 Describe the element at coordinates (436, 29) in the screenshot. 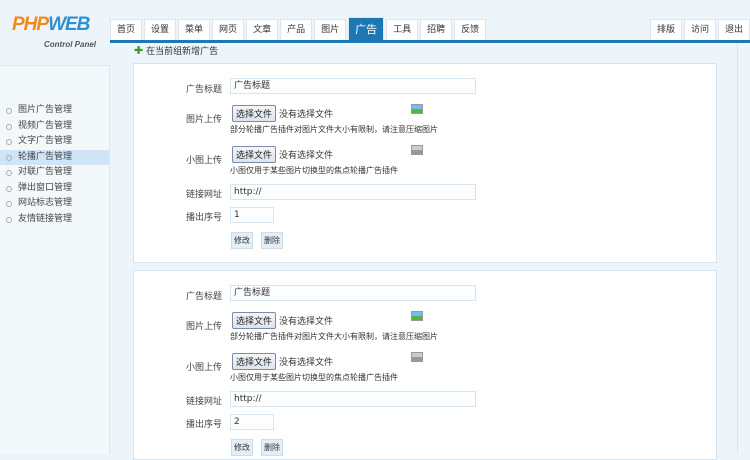

I see `tab-jobs: 招聘` at that location.